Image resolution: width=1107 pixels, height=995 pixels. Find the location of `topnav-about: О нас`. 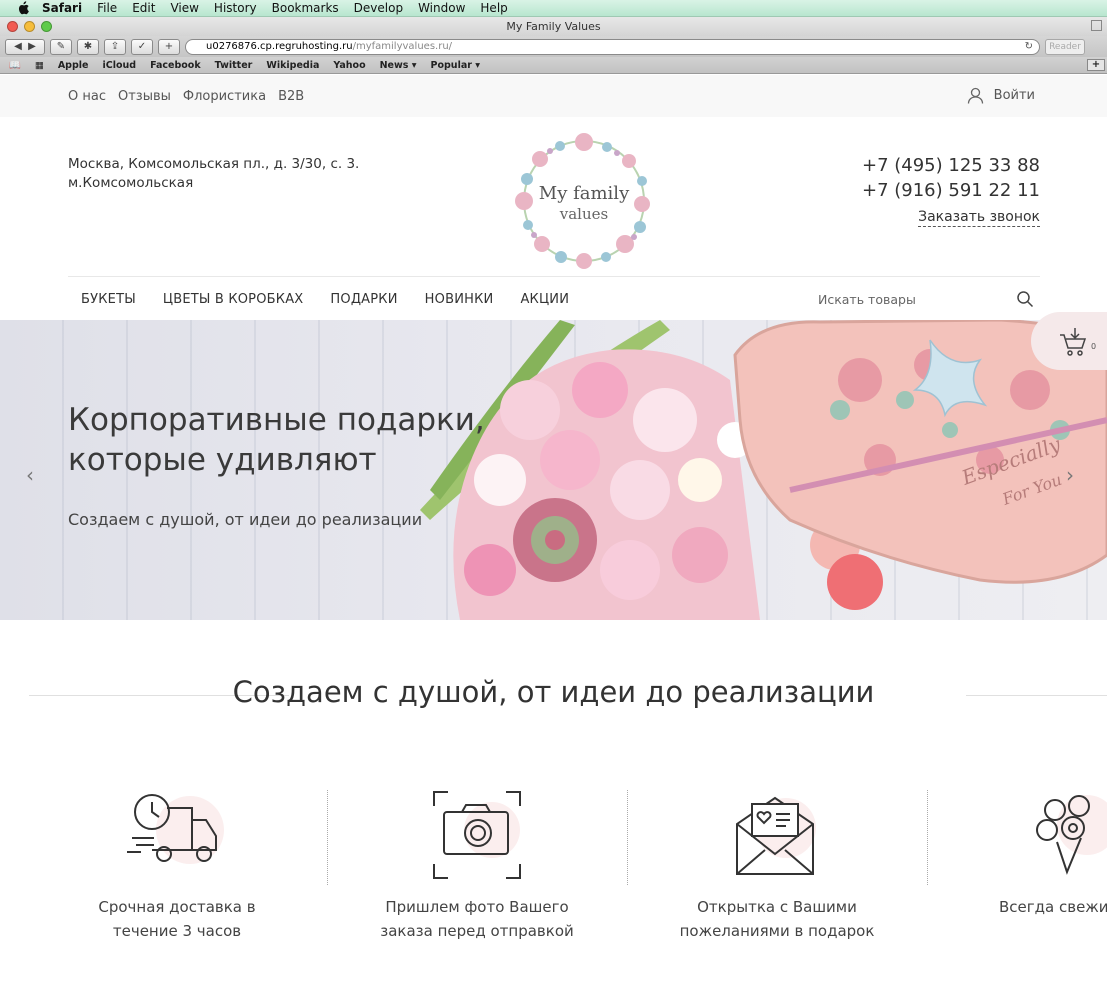

topnav-about: О нас is located at coordinates (87, 96).